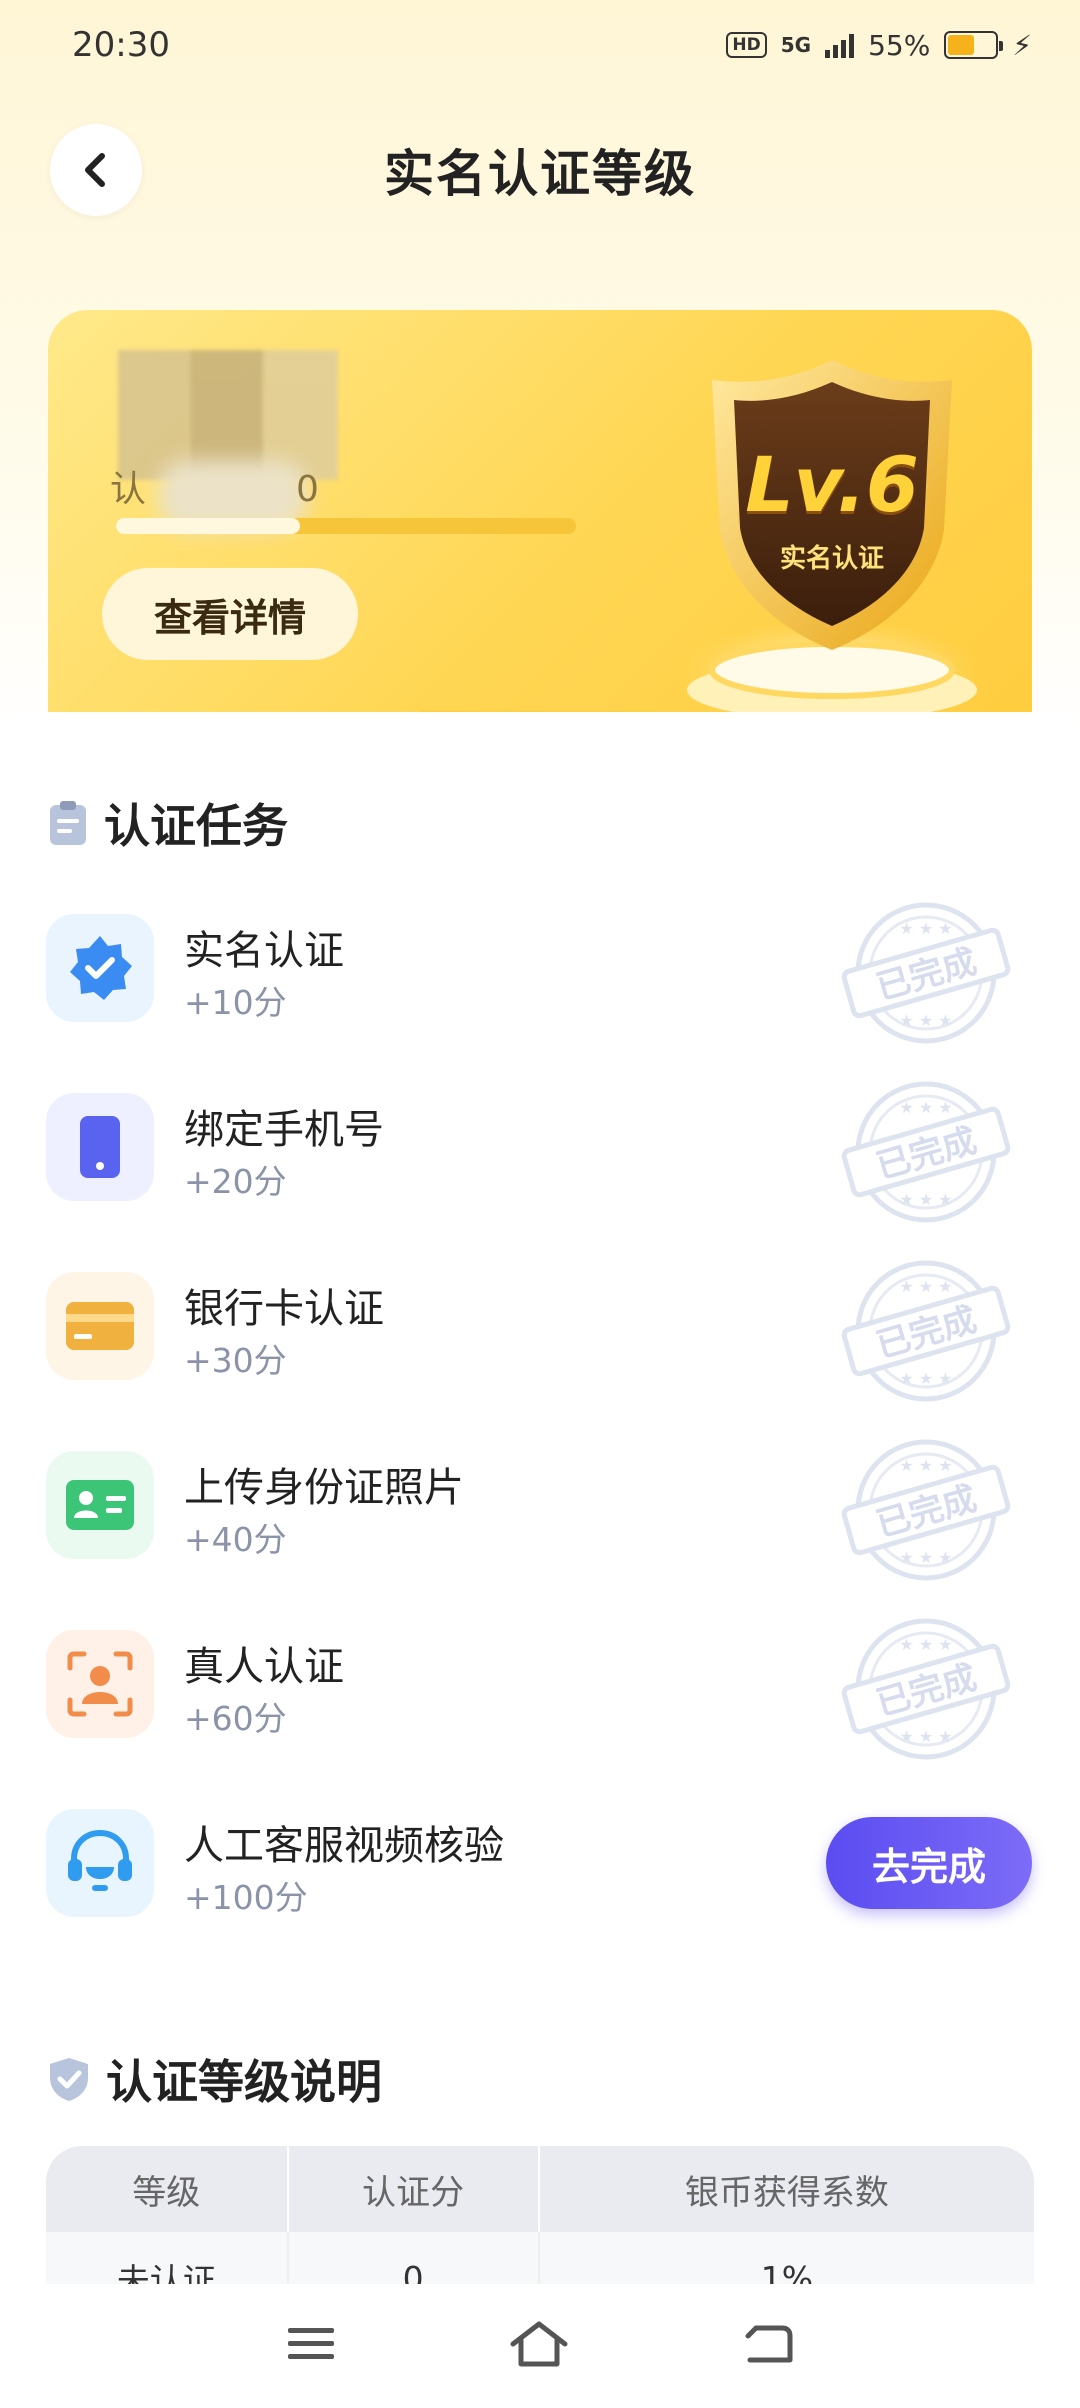  What do you see at coordinates (540, 45) in the screenshot?
I see `status-bar: 20:30 HD 5G 55% ⚡` at bounding box center [540, 45].